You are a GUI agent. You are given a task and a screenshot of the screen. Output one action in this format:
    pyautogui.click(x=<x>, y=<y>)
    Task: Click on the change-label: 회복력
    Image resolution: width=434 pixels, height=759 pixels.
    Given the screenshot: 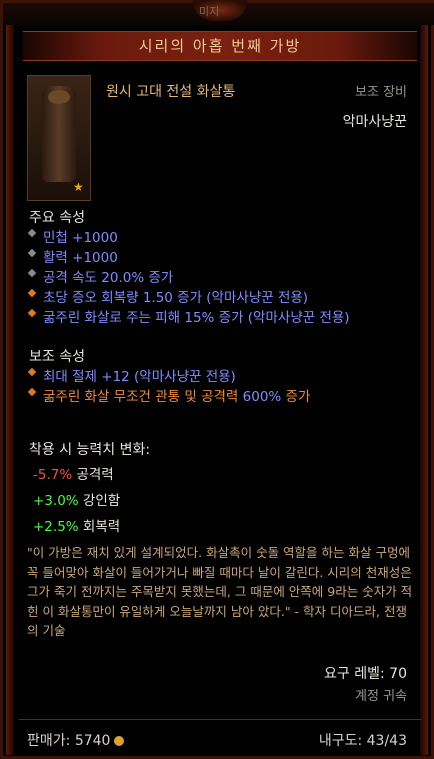 What is the action you would take?
    pyautogui.click(x=99, y=527)
    